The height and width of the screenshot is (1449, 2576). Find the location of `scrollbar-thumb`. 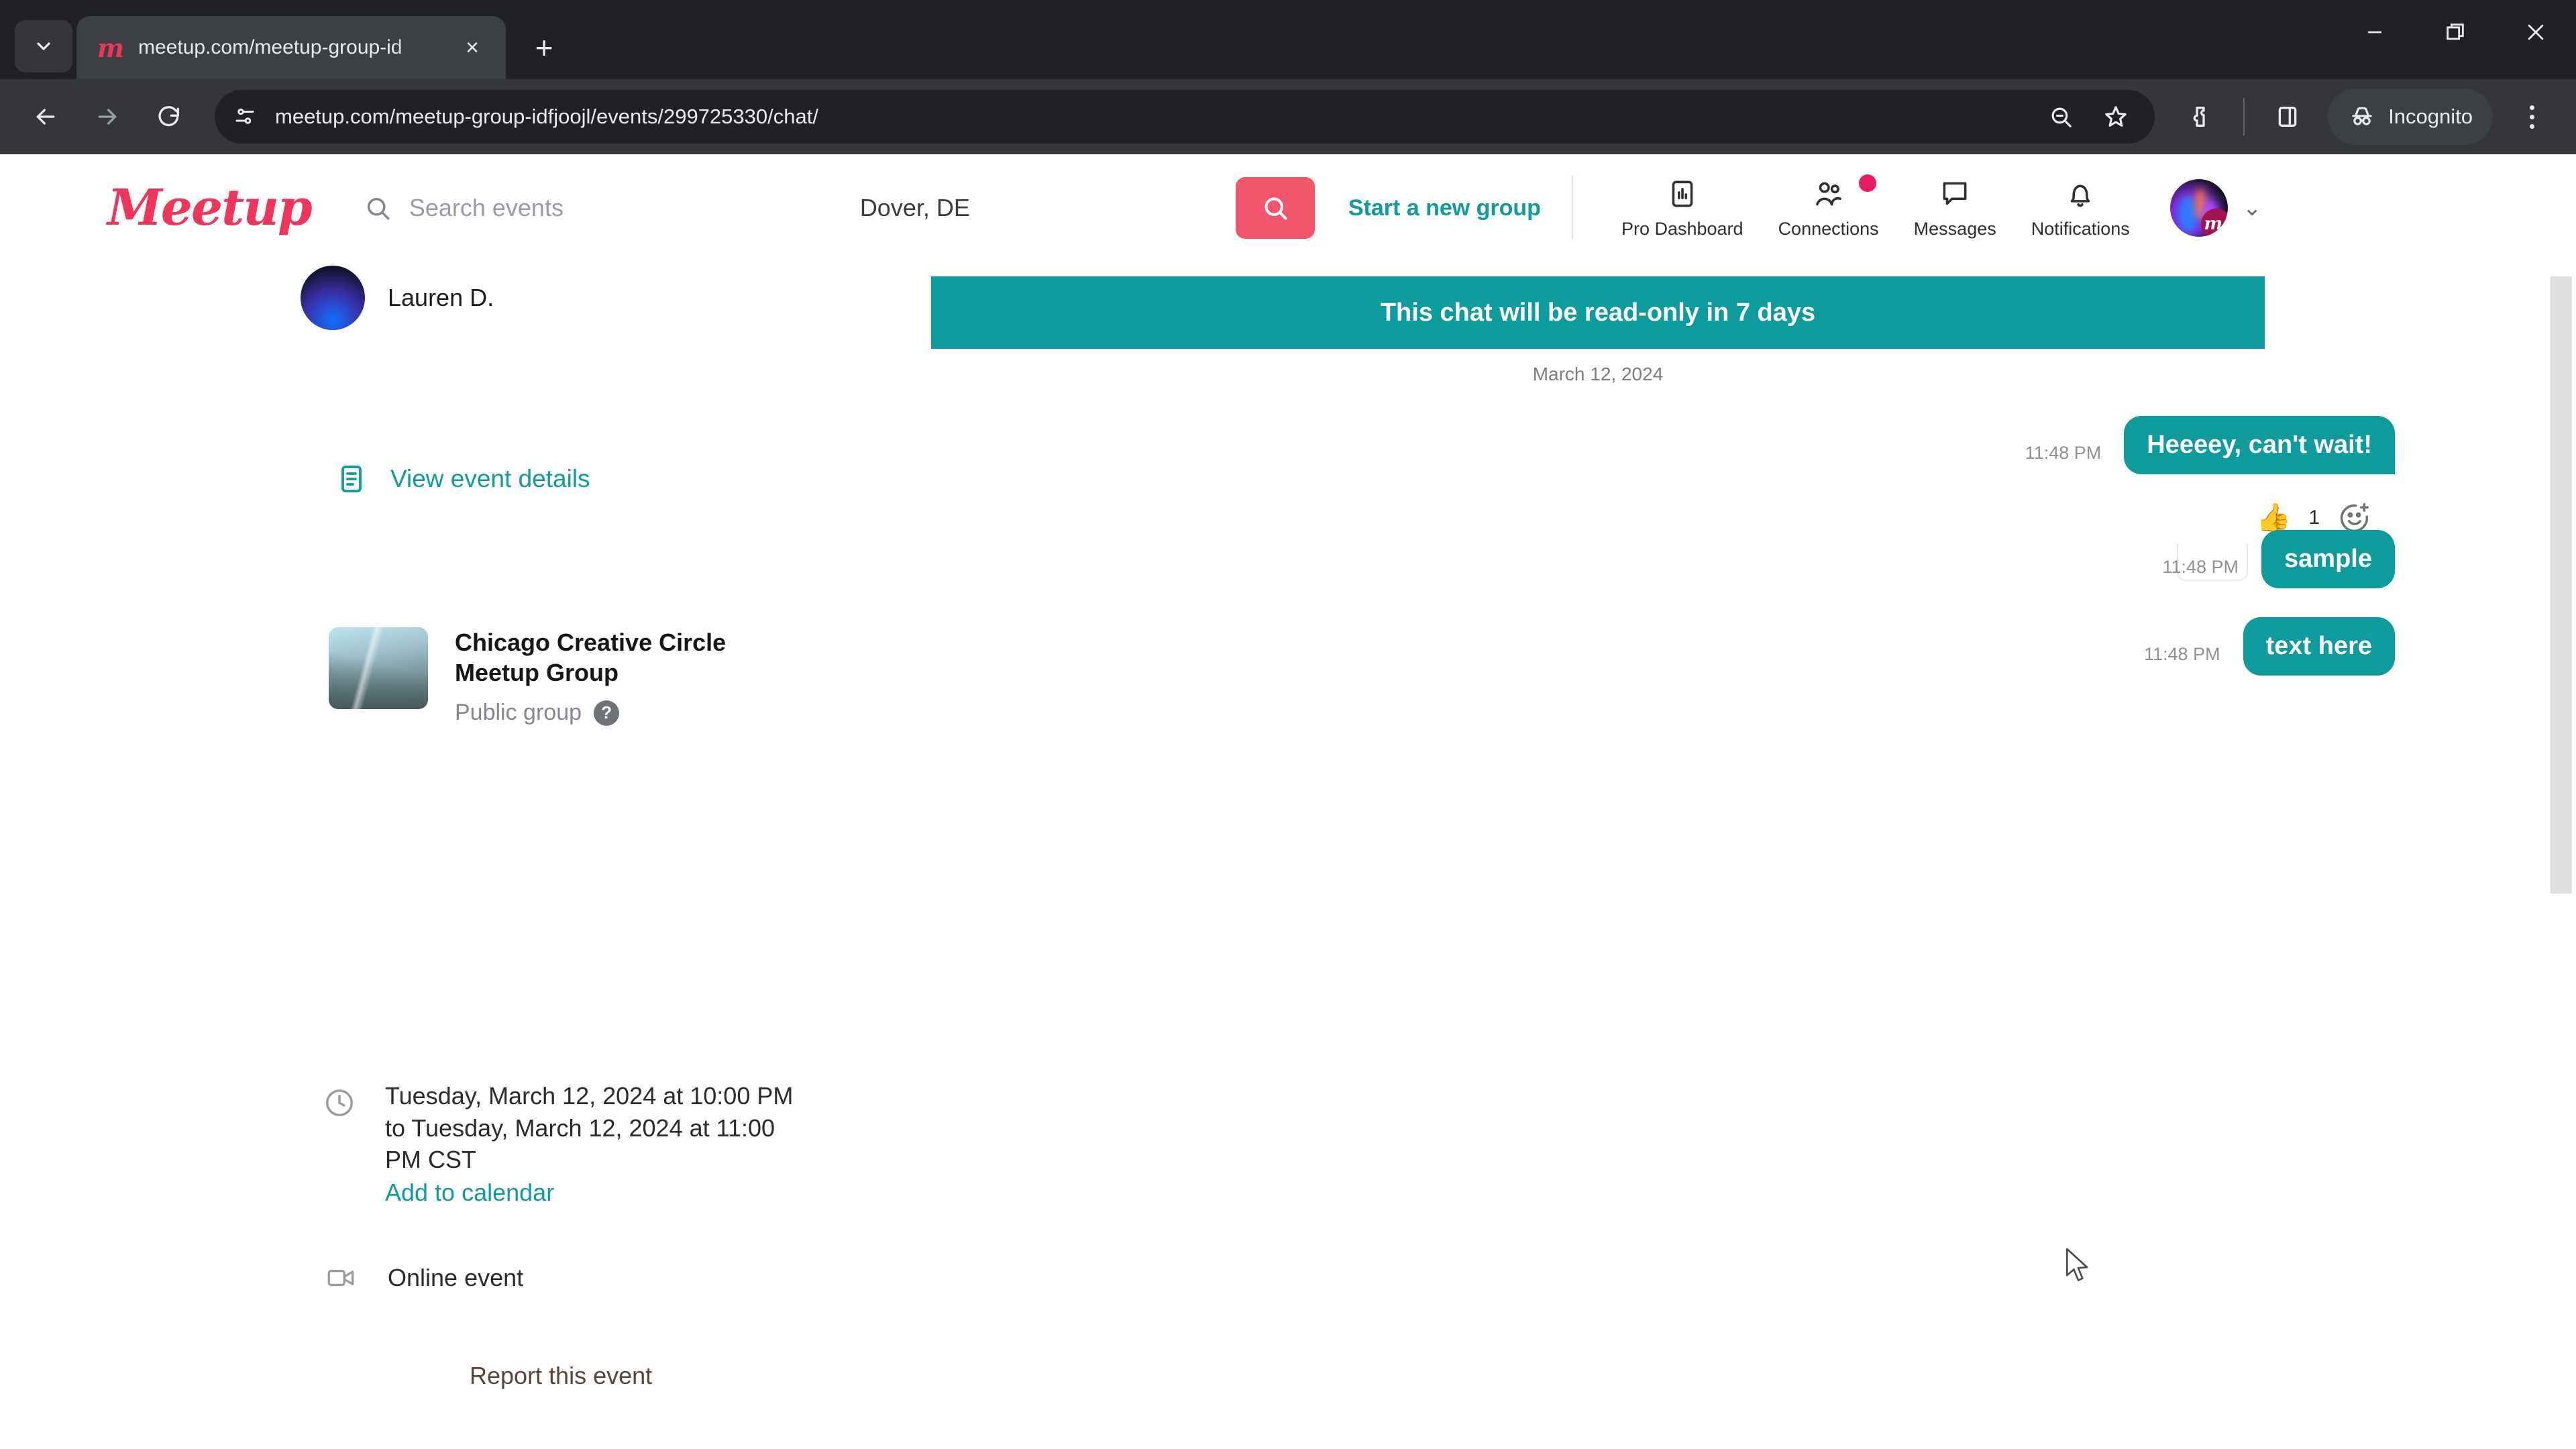

scrollbar-thumb is located at coordinates (2561, 585).